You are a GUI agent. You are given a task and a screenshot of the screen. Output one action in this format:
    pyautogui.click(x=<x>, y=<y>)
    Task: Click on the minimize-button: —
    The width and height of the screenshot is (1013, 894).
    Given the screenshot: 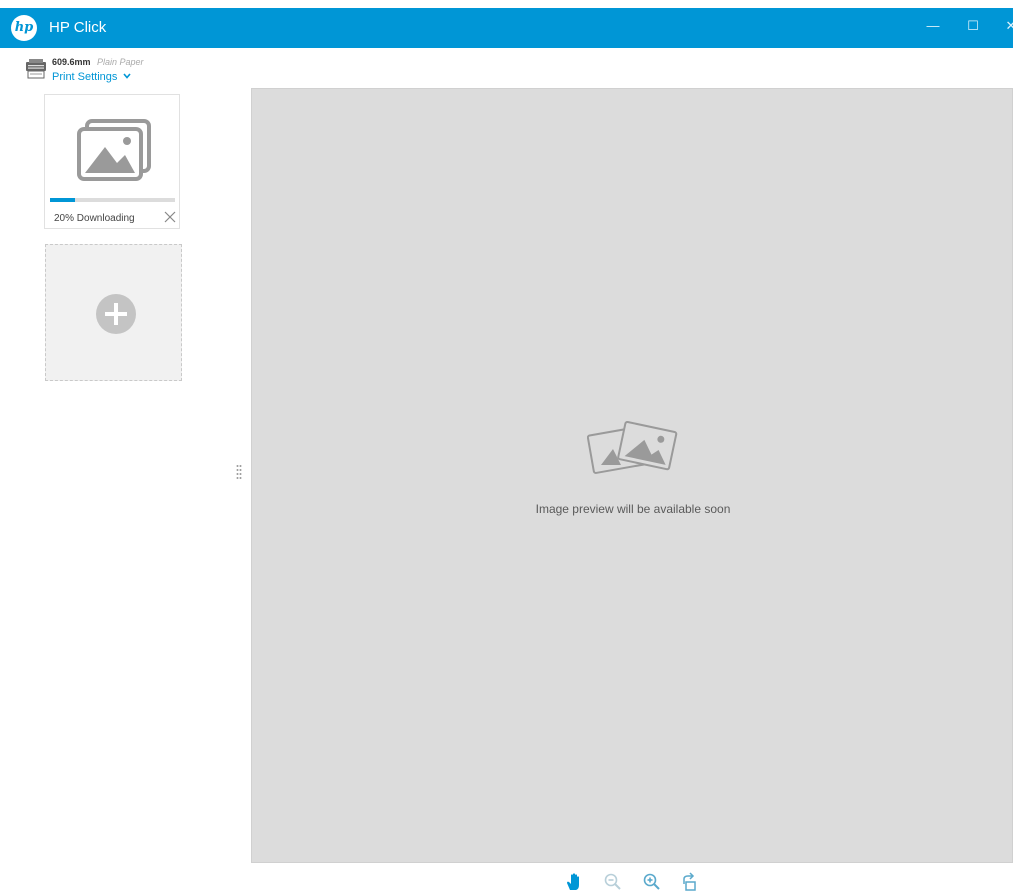 What is the action you would take?
    pyautogui.click(x=933, y=26)
    